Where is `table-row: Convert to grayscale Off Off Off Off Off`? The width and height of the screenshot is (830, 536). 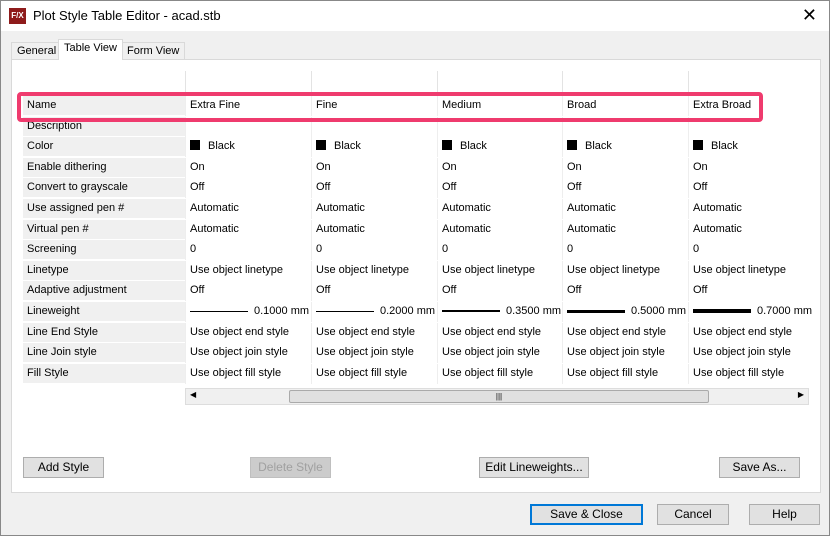 table-row: Convert to grayscale Off Off Off Off Off is located at coordinates (416, 188).